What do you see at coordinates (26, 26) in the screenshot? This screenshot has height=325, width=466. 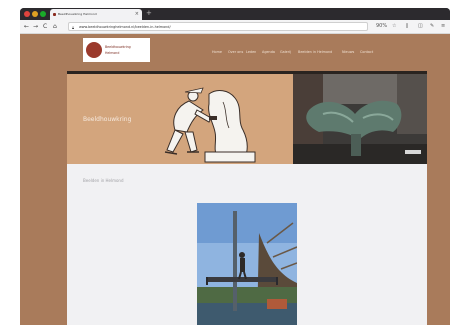 I see `back-arrow-icon: ←` at bounding box center [26, 26].